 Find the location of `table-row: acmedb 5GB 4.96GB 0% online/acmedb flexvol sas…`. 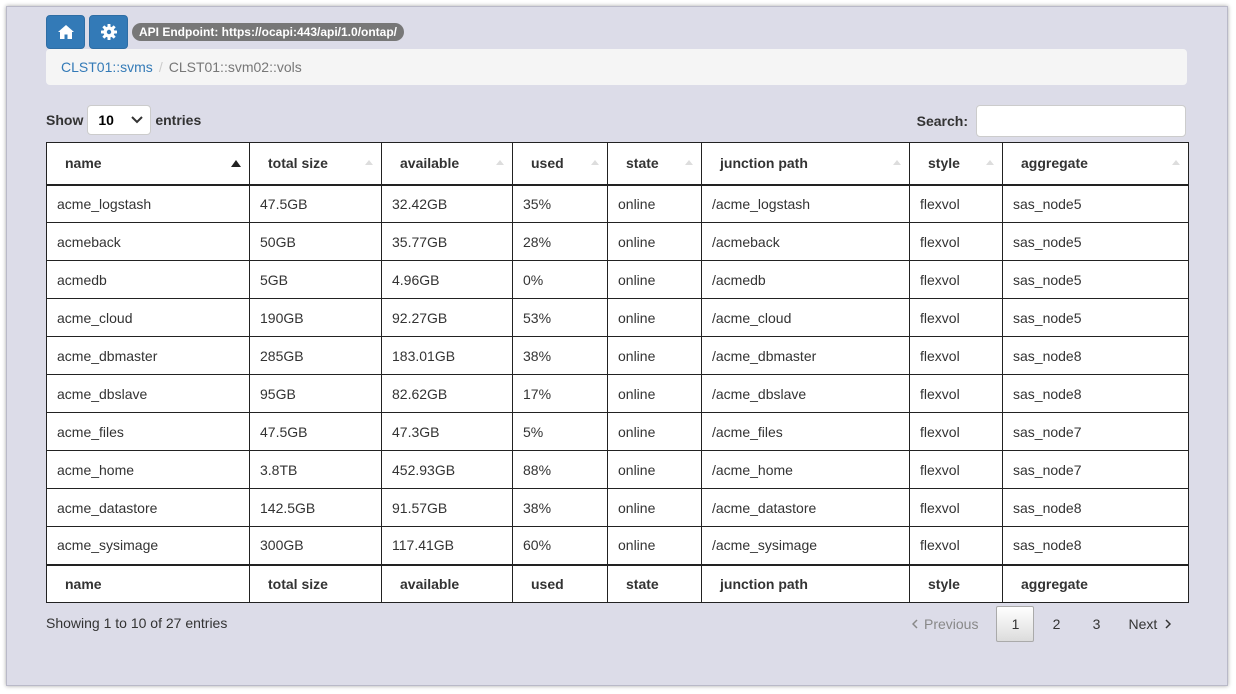

table-row: acmedb 5GB 4.96GB 0% online/acmedb flexvol sas… is located at coordinates (617, 279).